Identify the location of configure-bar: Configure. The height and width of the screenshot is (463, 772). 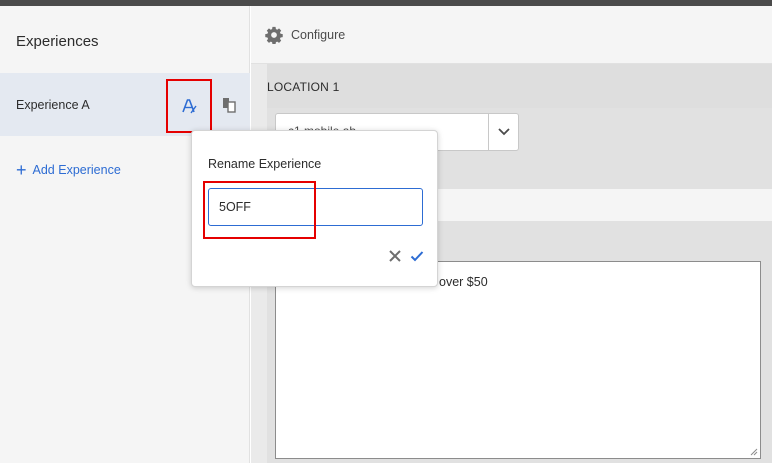
(511, 35).